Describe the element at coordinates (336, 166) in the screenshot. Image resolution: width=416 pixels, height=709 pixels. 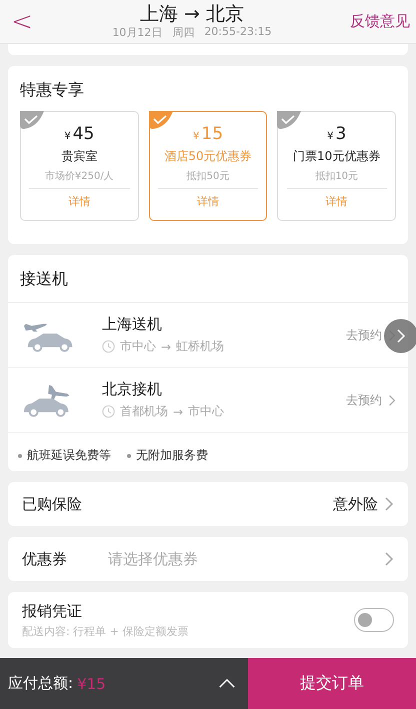
I see `offer-card: ¥3 门票10元优惠券 抵扣10元 详情` at that location.